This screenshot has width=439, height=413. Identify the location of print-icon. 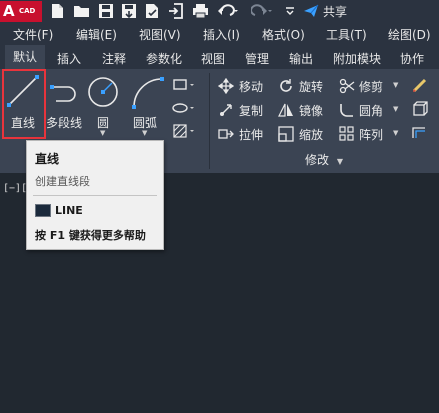
(200, 11).